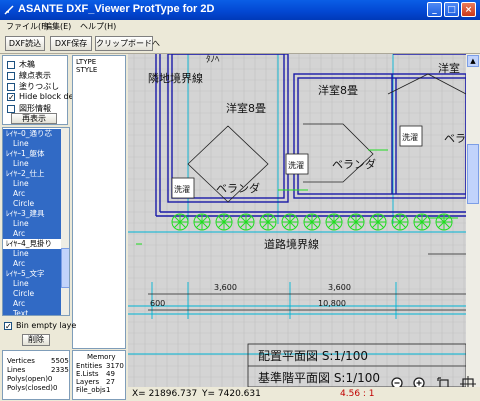 Image resolution: width=480 pixels, height=401 pixels. I want to click on stat-label: Polys(closed), so click(30, 388).